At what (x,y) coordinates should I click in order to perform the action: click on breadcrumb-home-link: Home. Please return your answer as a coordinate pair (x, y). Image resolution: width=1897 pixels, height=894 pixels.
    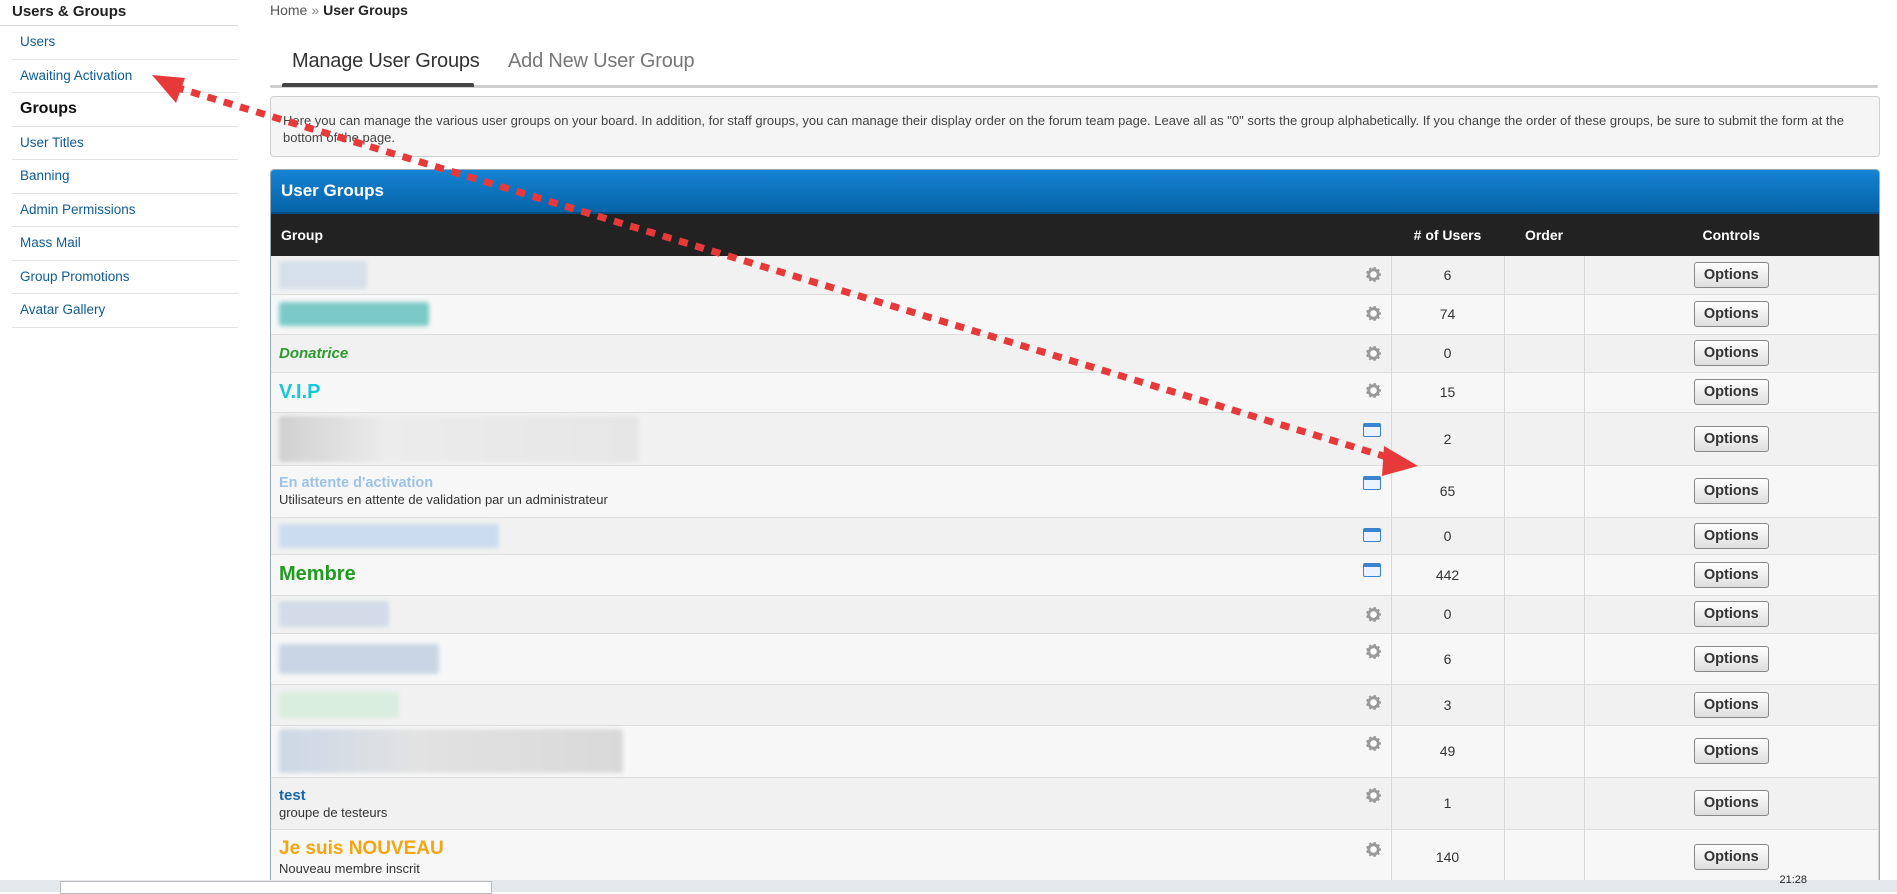
    Looking at the image, I should click on (288, 10).